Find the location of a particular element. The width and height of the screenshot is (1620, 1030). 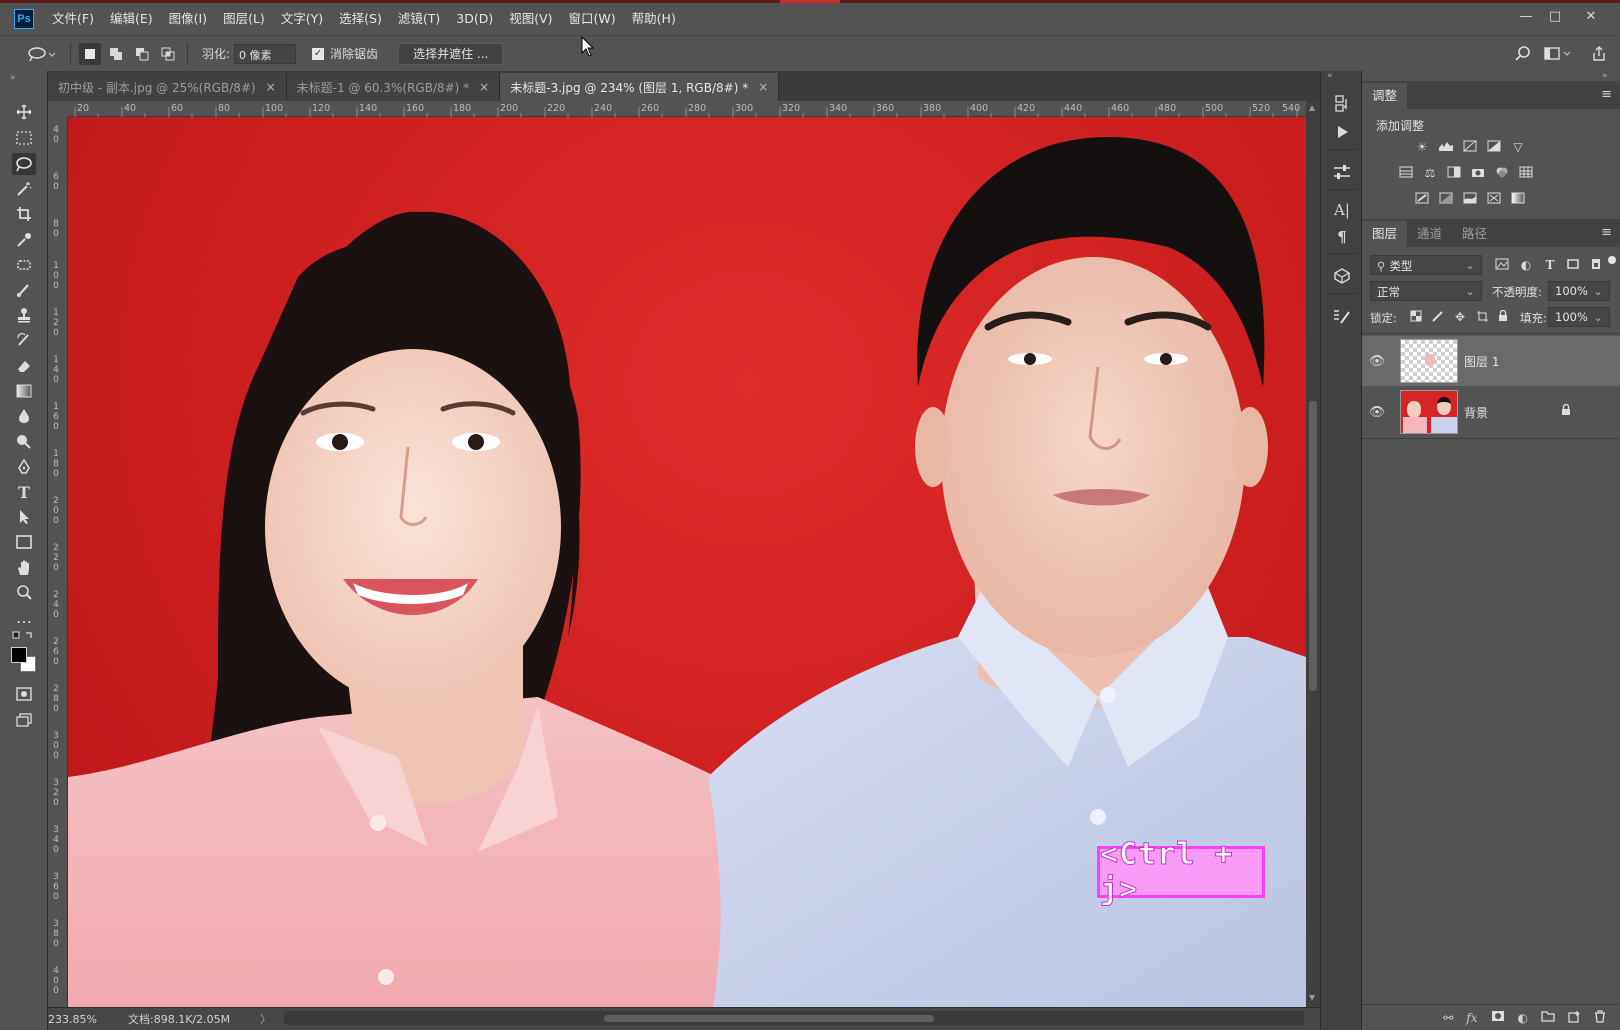

tab-adjustments: 调整 is located at coordinates (1385, 96).